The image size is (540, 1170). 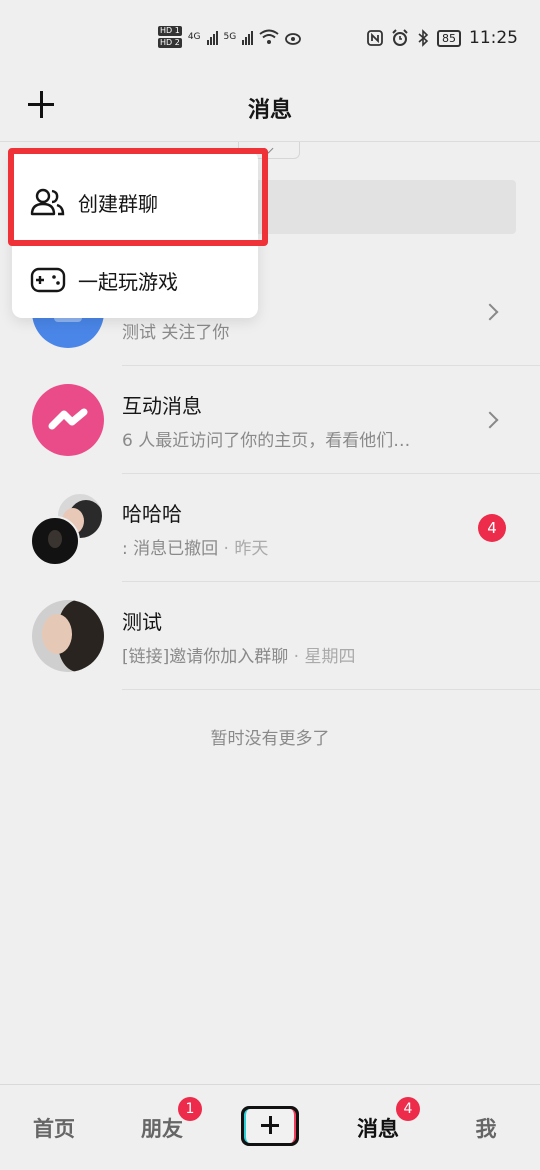 What do you see at coordinates (492, 528) in the screenshot?
I see `unread-badge: 4` at bounding box center [492, 528].